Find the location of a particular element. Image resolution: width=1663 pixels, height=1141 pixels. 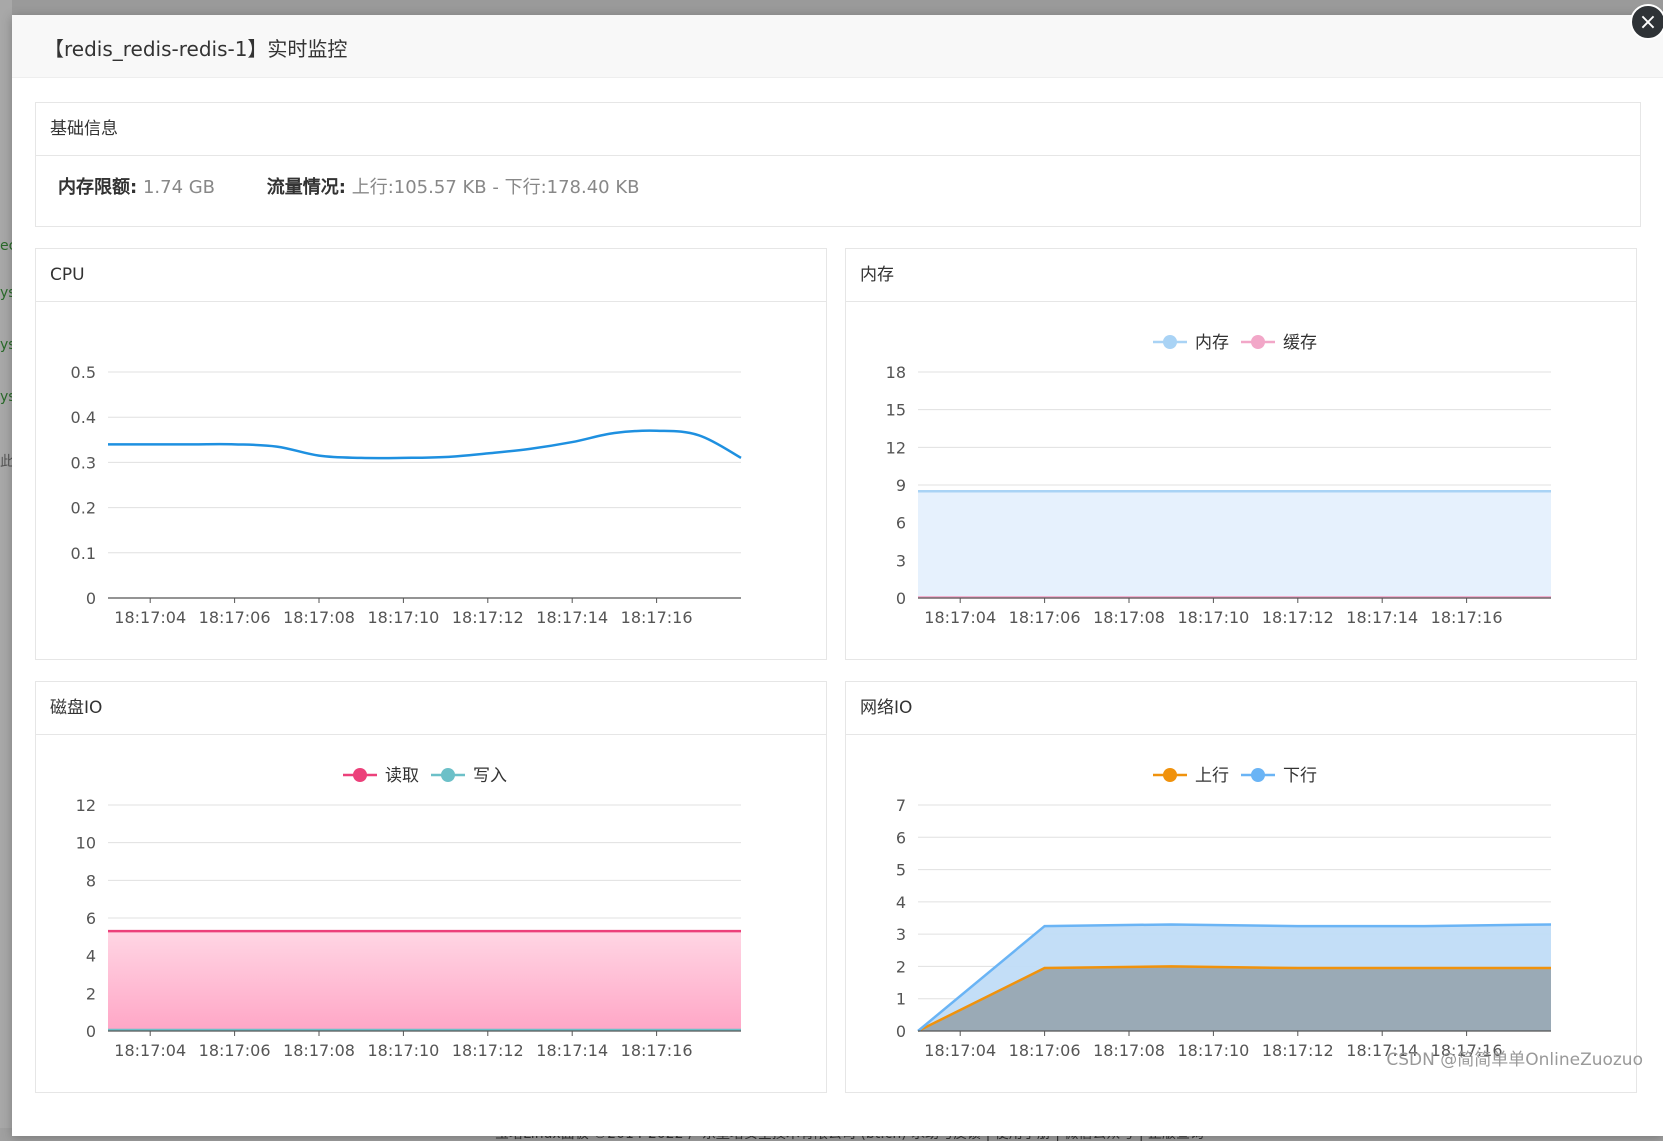

close-icon: × is located at coordinates (1646, 22).